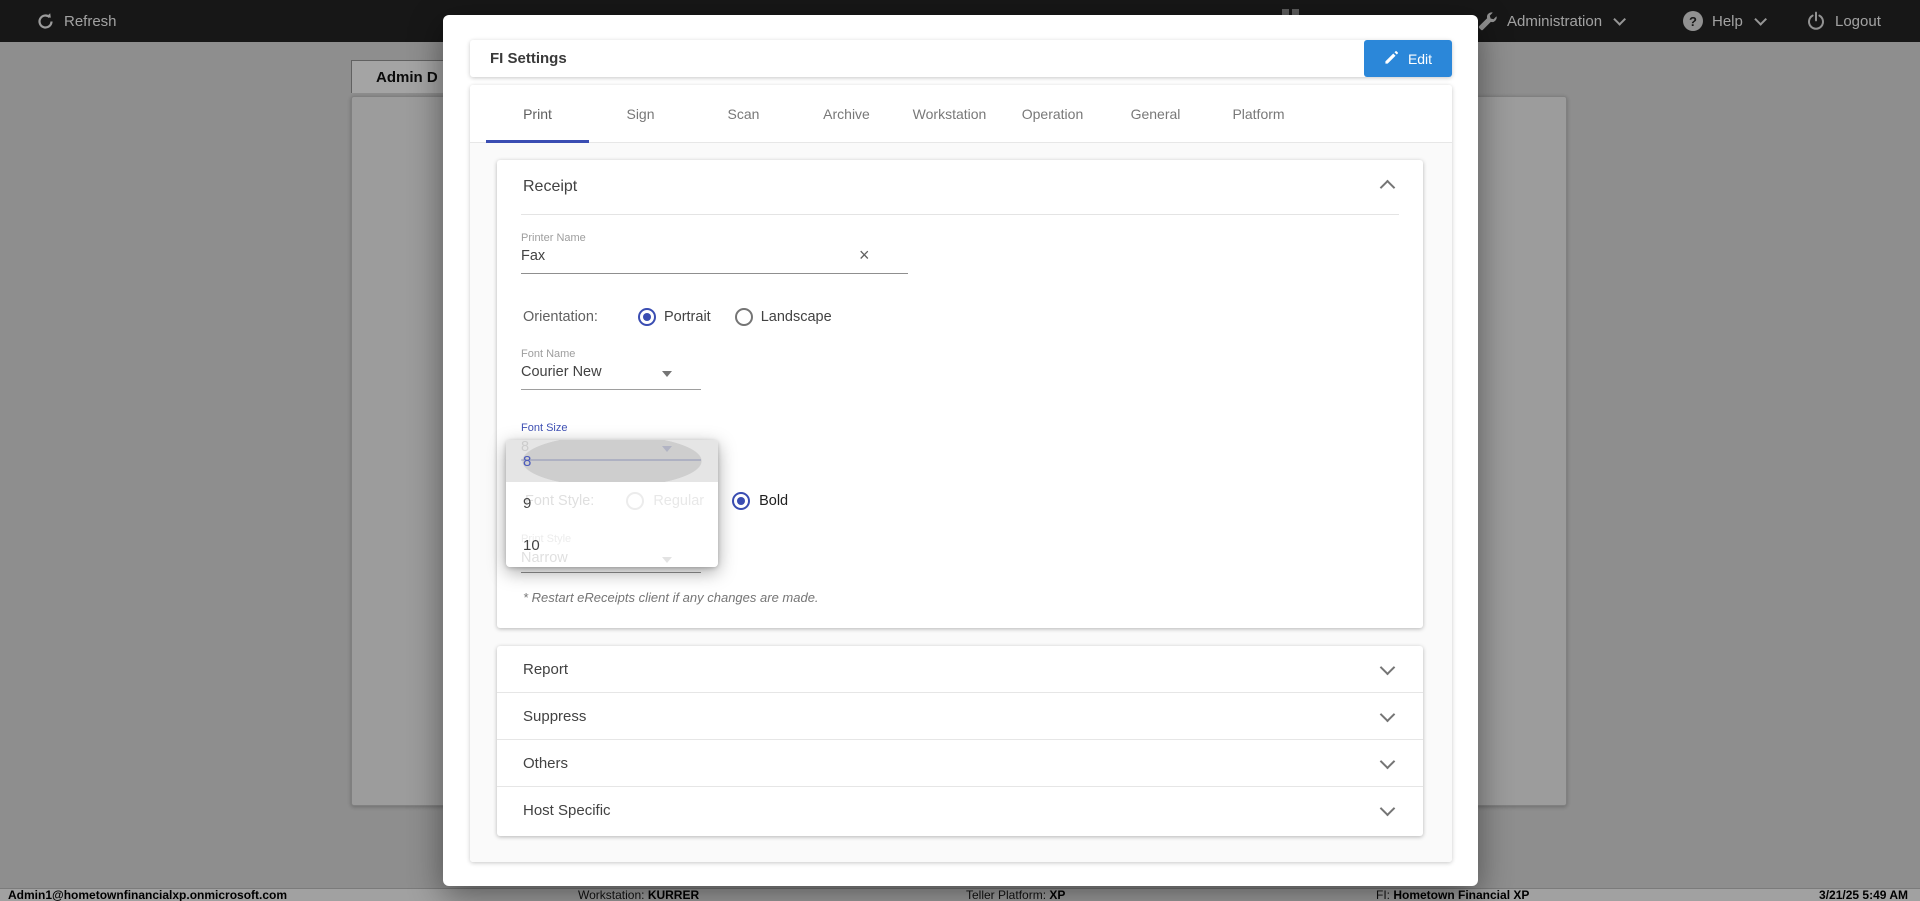 This screenshot has width=1920, height=901. I want to click on landscape-radio, so click(743, 317).